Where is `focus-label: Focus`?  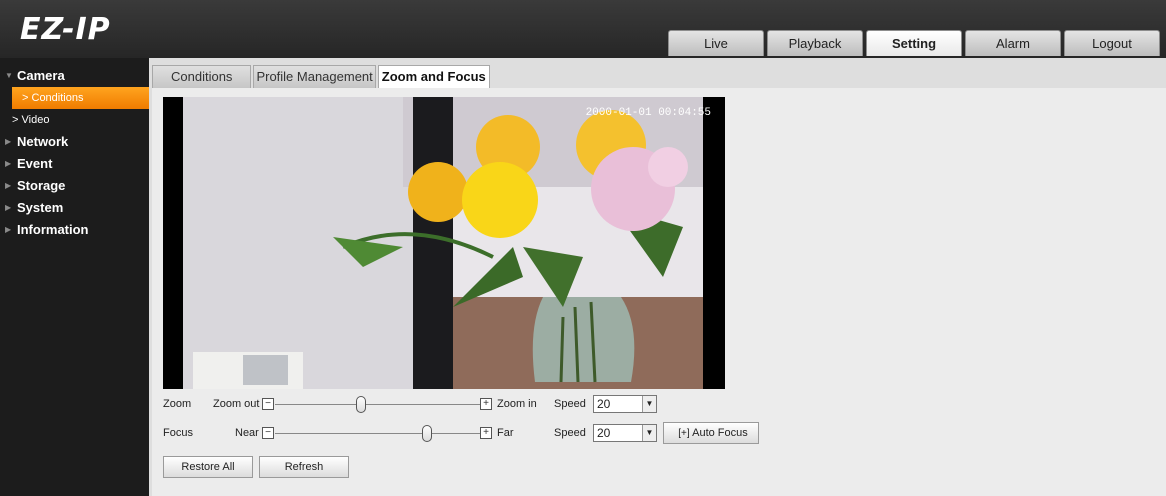
focus-label: Focus is located at coordinates (178, 433).